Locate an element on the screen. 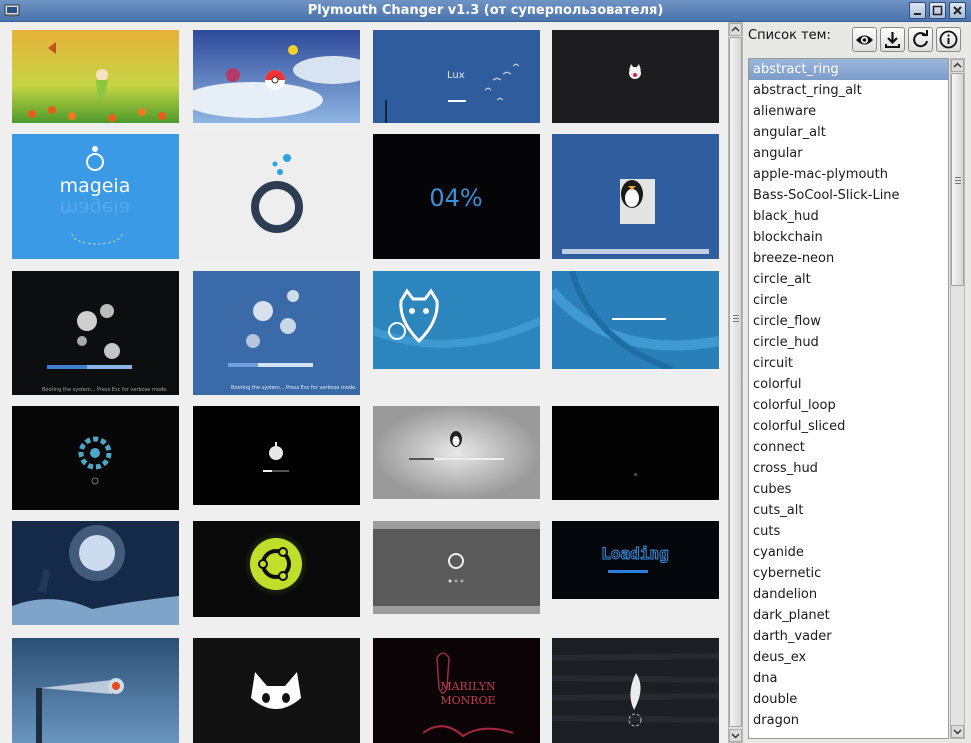  theme-list-item: circle is located at coordinates (848, 300).